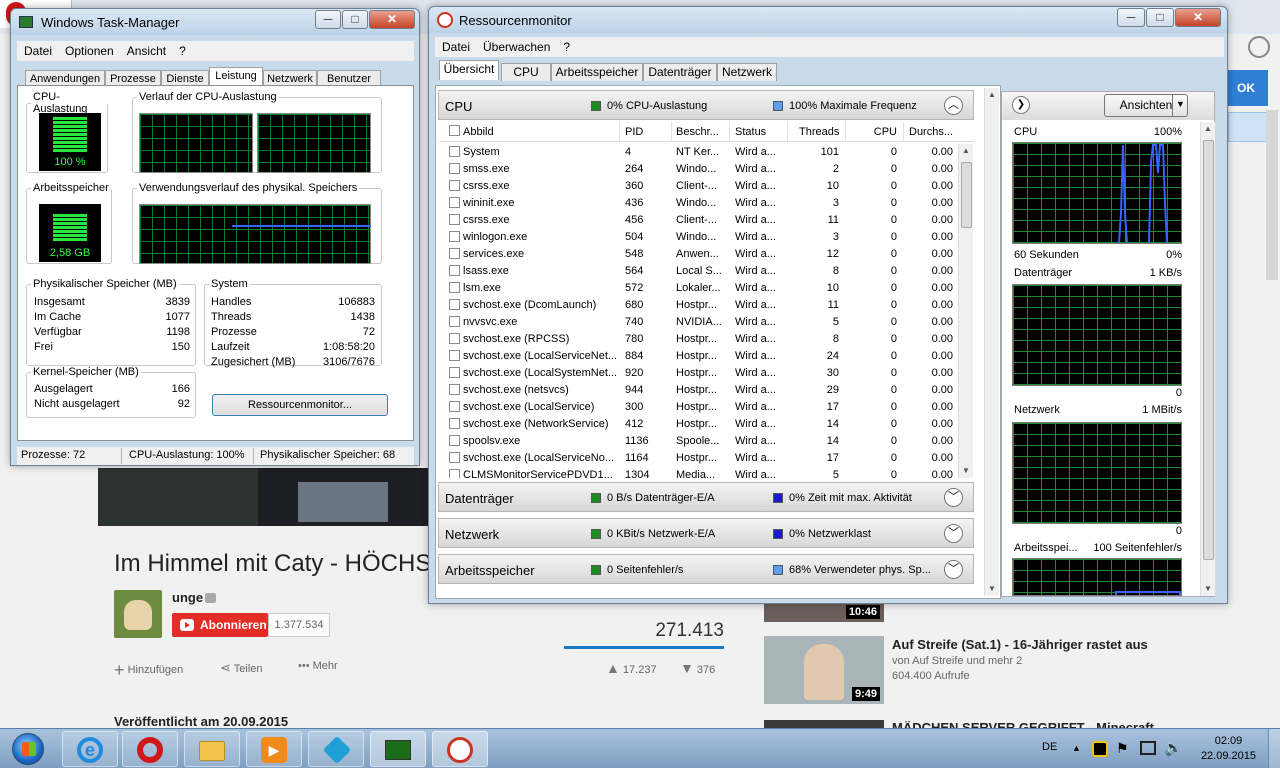 This screenshot has height=768, width=1280. What do you see at coordinates (701, 271) in the screenshot?
I see `process-row: lsass.exe 564 Local S... Wird a... 8 0 0.00` at bounding box center [701, 271].